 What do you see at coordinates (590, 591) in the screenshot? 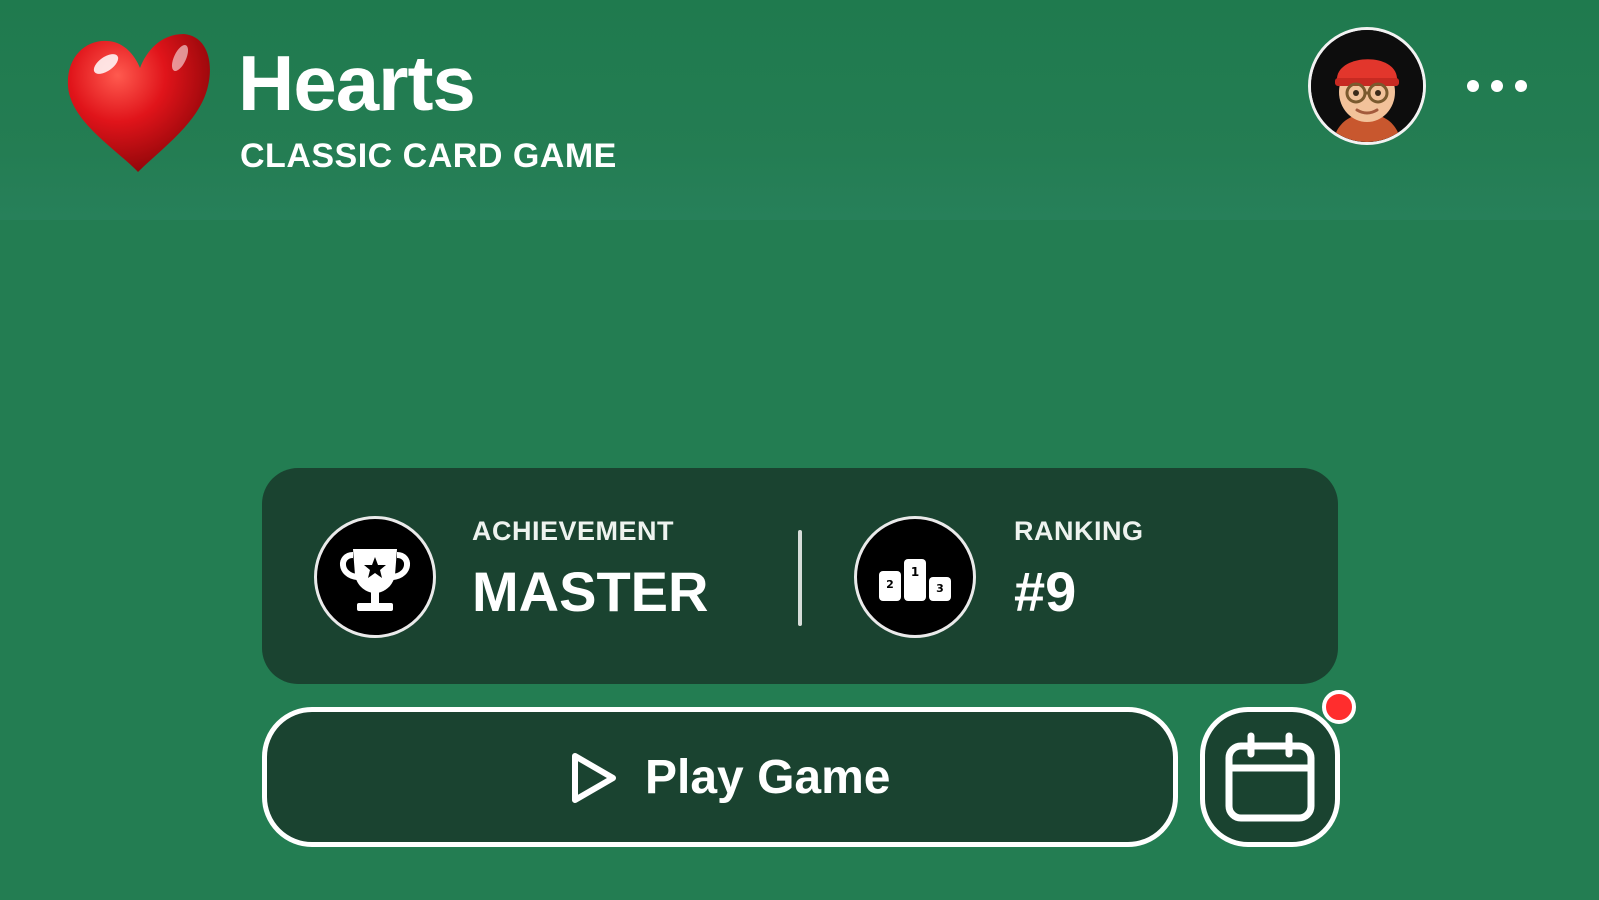
I see `achievement-value: MASTER` at bounding box center [590, 591].